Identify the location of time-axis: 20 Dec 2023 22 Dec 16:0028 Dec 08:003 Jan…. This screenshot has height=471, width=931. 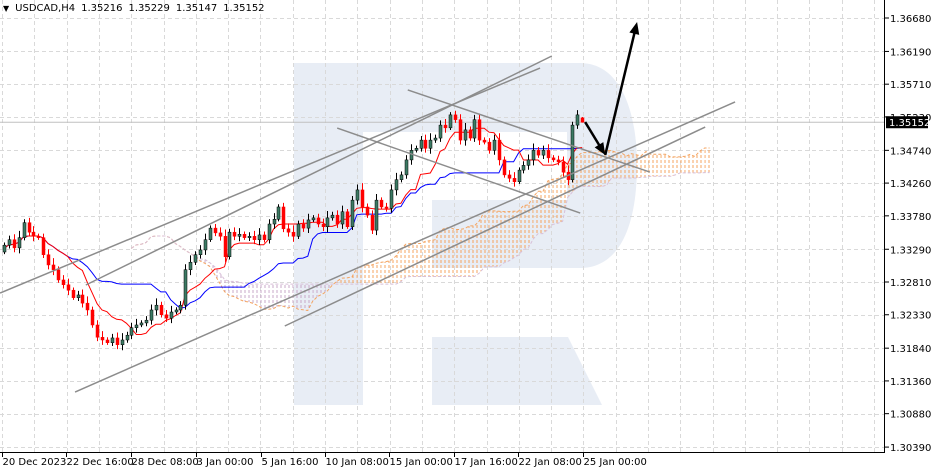
(324, 460).